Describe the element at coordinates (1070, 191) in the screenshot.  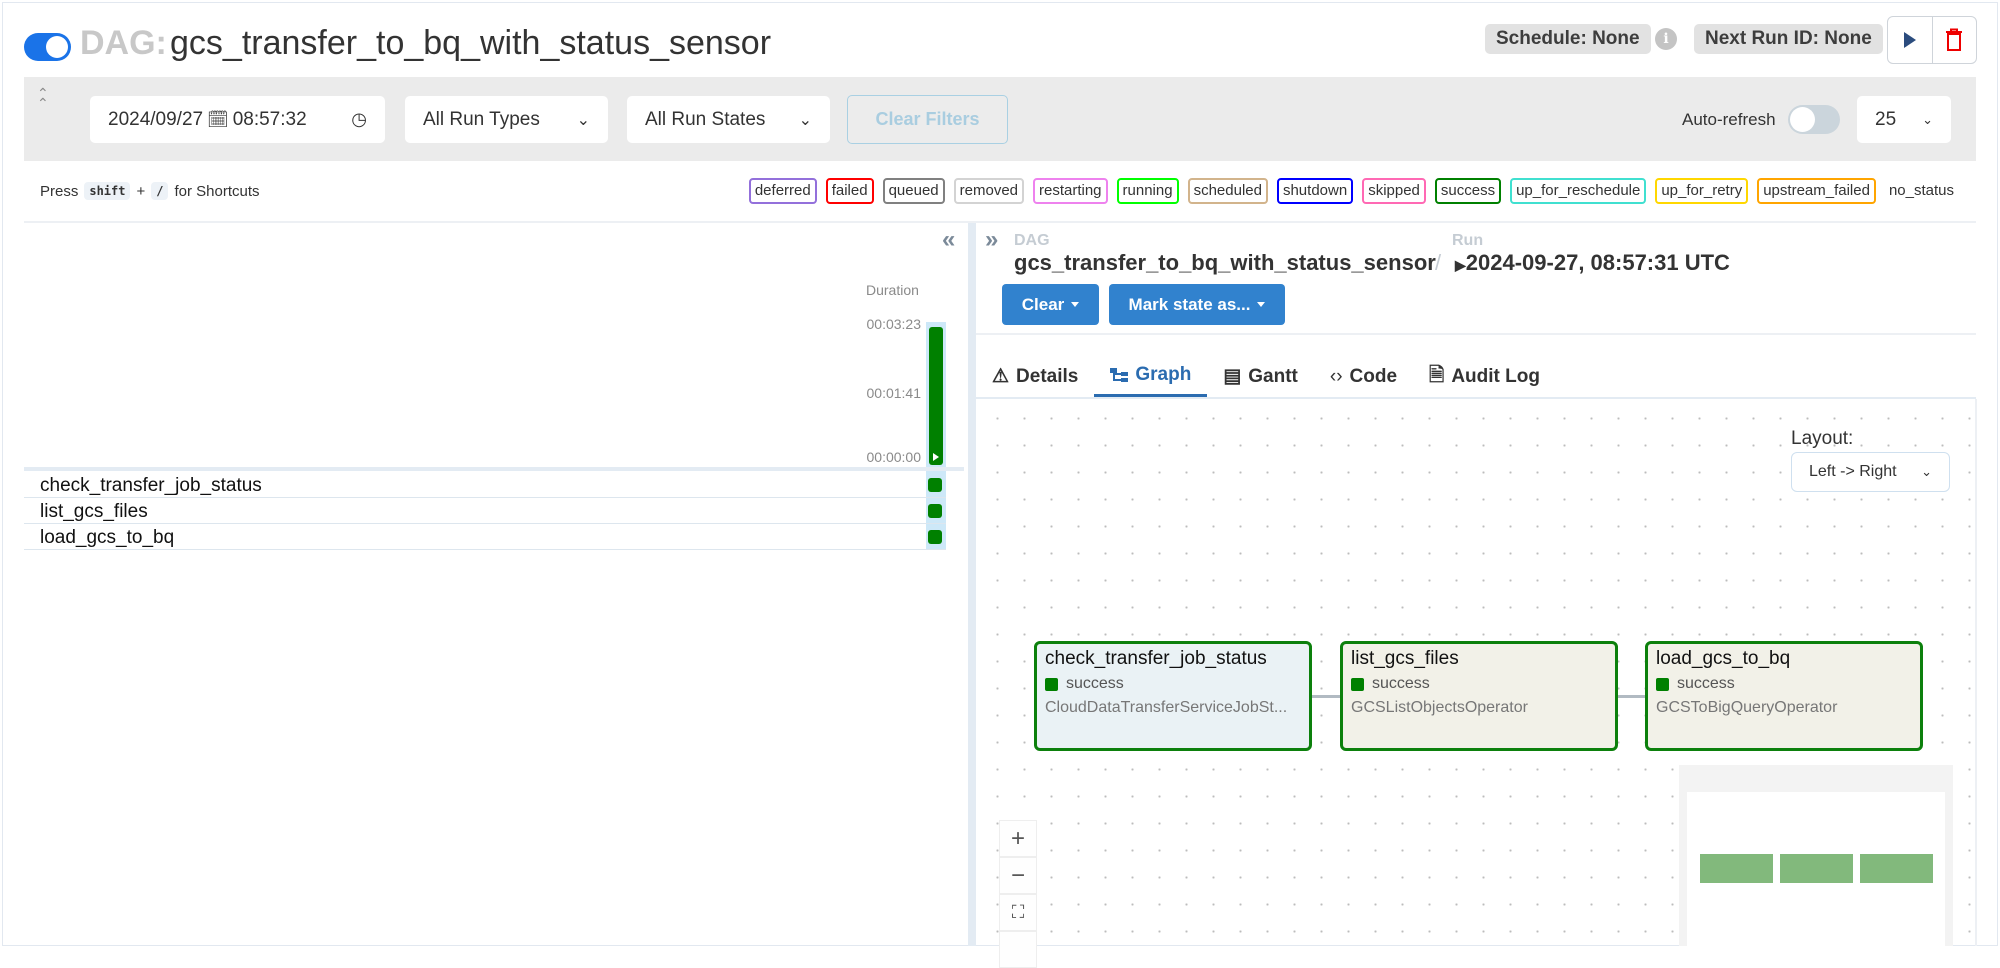
I see `legend-item-restarting: restarting` at that location.